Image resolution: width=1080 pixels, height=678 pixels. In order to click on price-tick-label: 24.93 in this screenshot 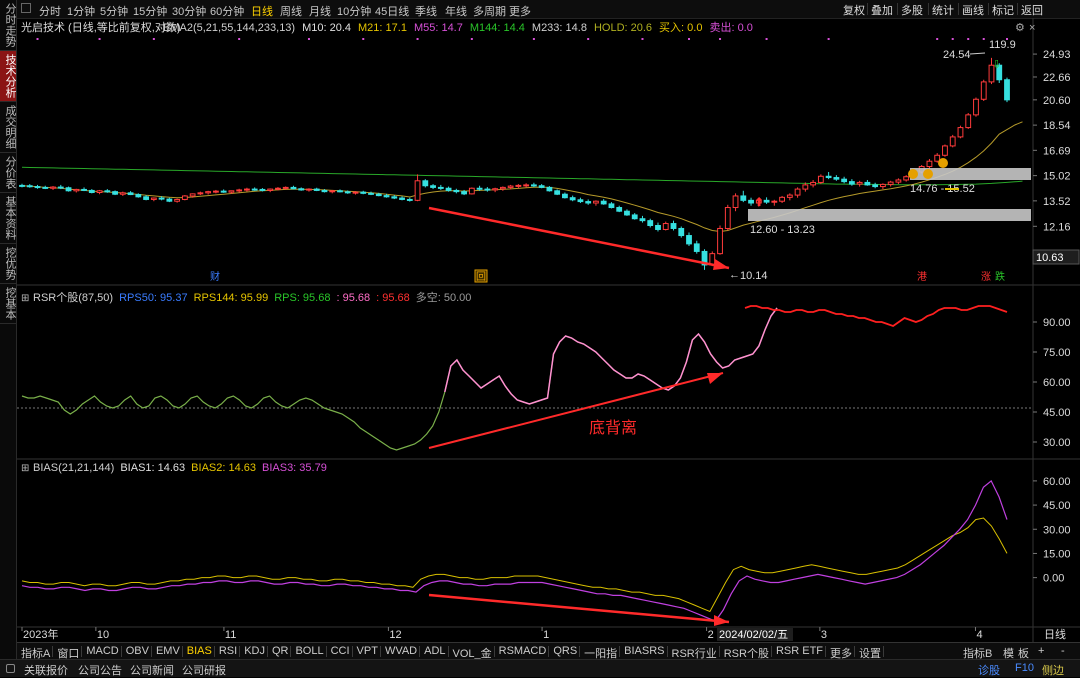, I will do `click(1057, 55)`.